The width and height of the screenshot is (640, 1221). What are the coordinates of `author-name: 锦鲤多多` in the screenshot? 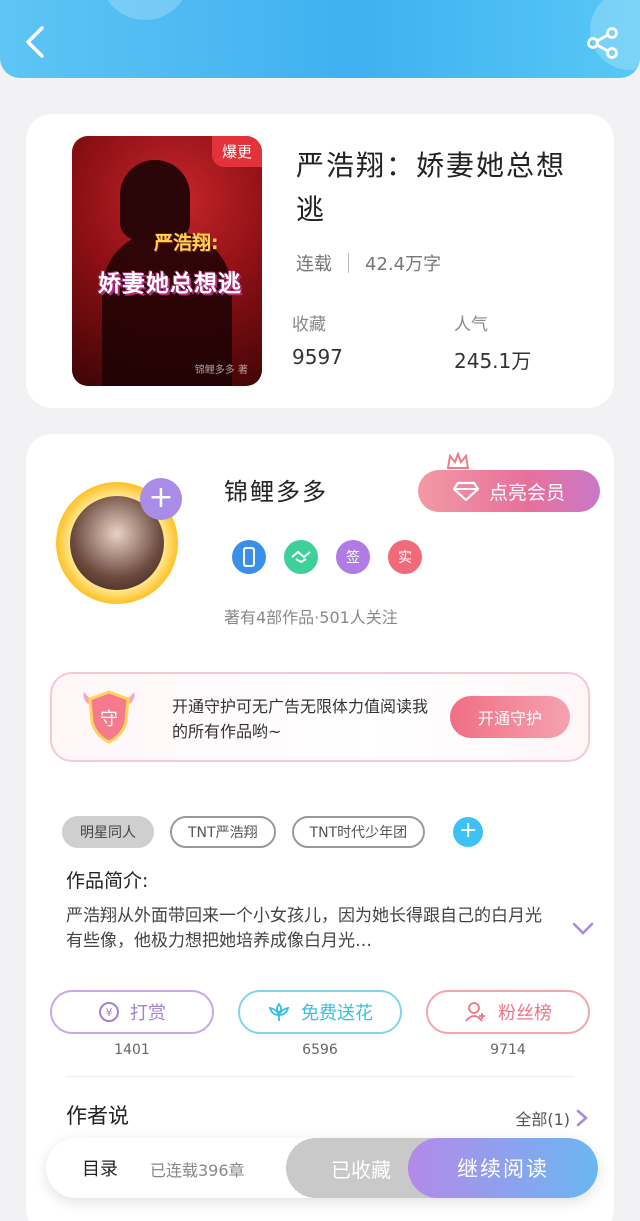 It's located at (276, 489).